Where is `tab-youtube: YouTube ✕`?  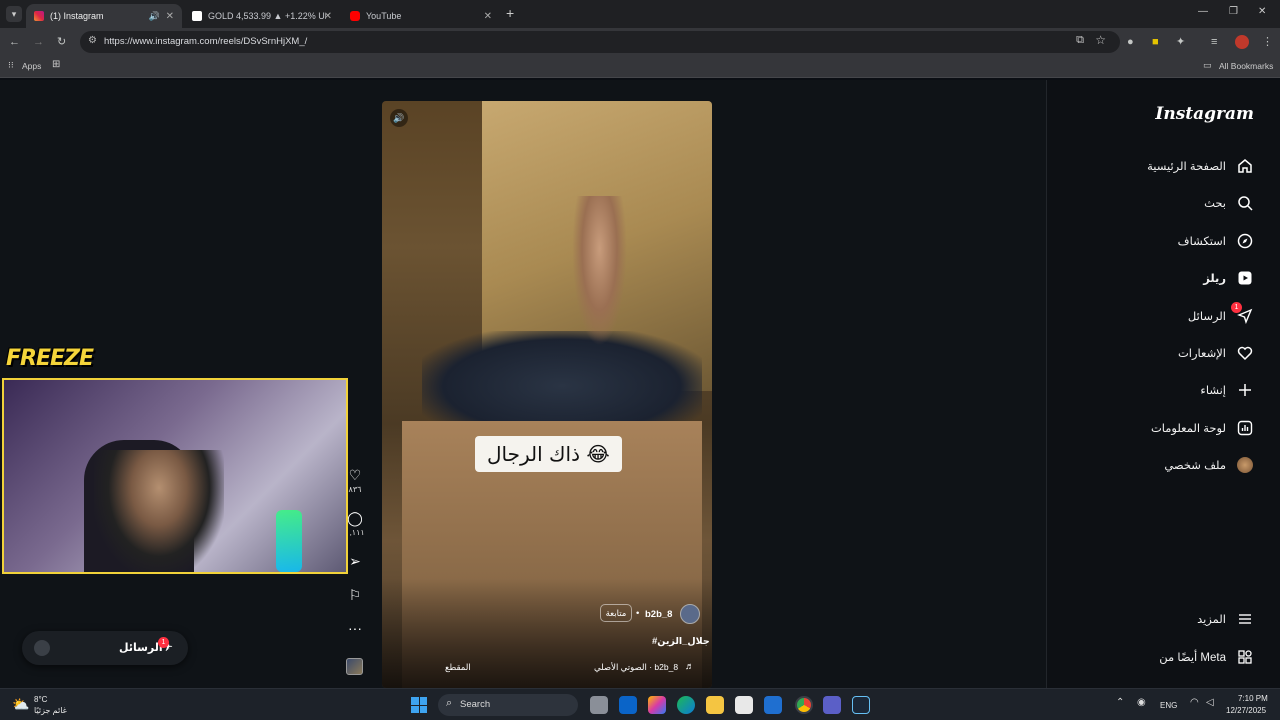 tab-youtube: YouTube ✕ is located at coordinates (421, 16).